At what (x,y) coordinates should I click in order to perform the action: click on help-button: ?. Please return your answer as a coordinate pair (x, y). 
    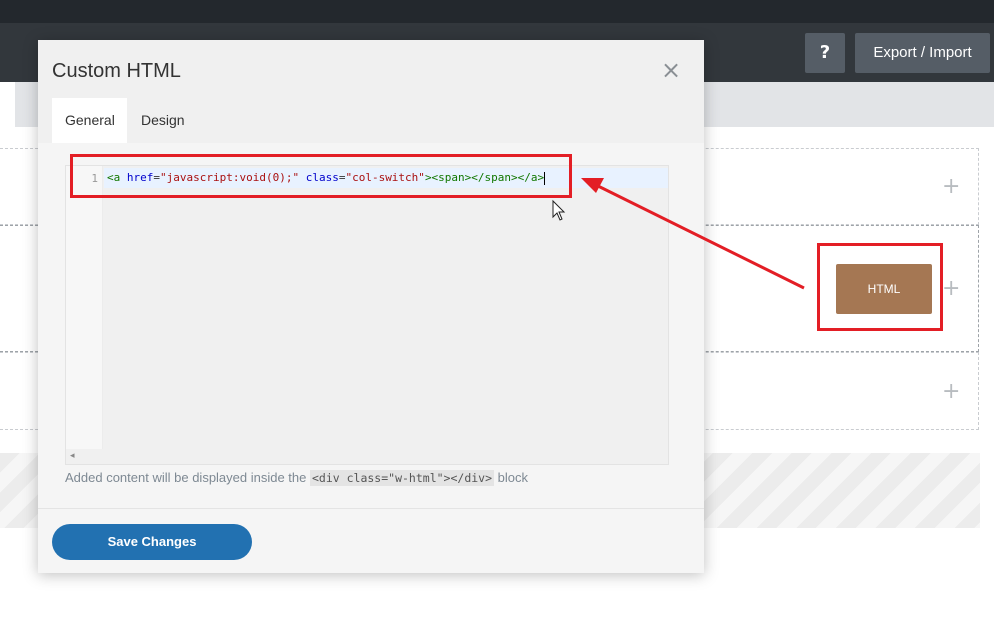
    Looking at the image, I should click on (825, 53).